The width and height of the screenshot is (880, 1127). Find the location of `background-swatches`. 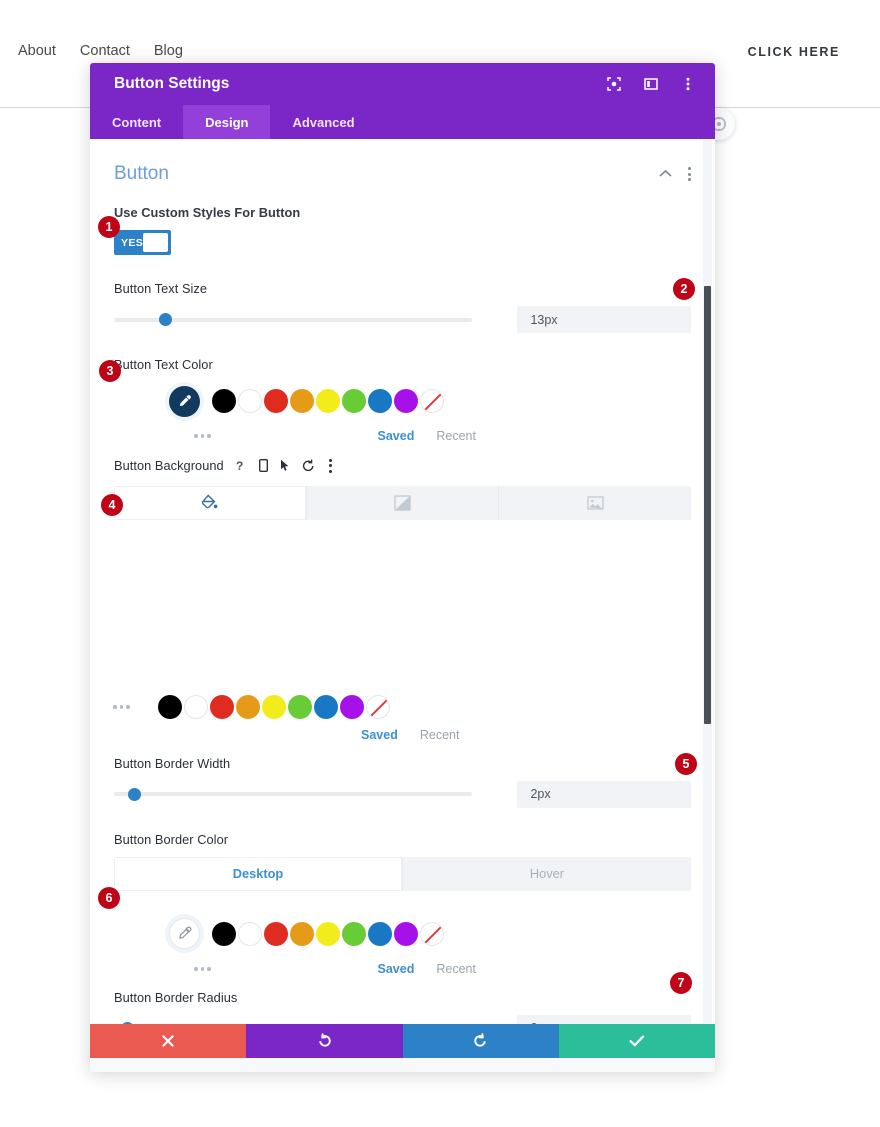

background-swatches is located at coordinates (273, 706).